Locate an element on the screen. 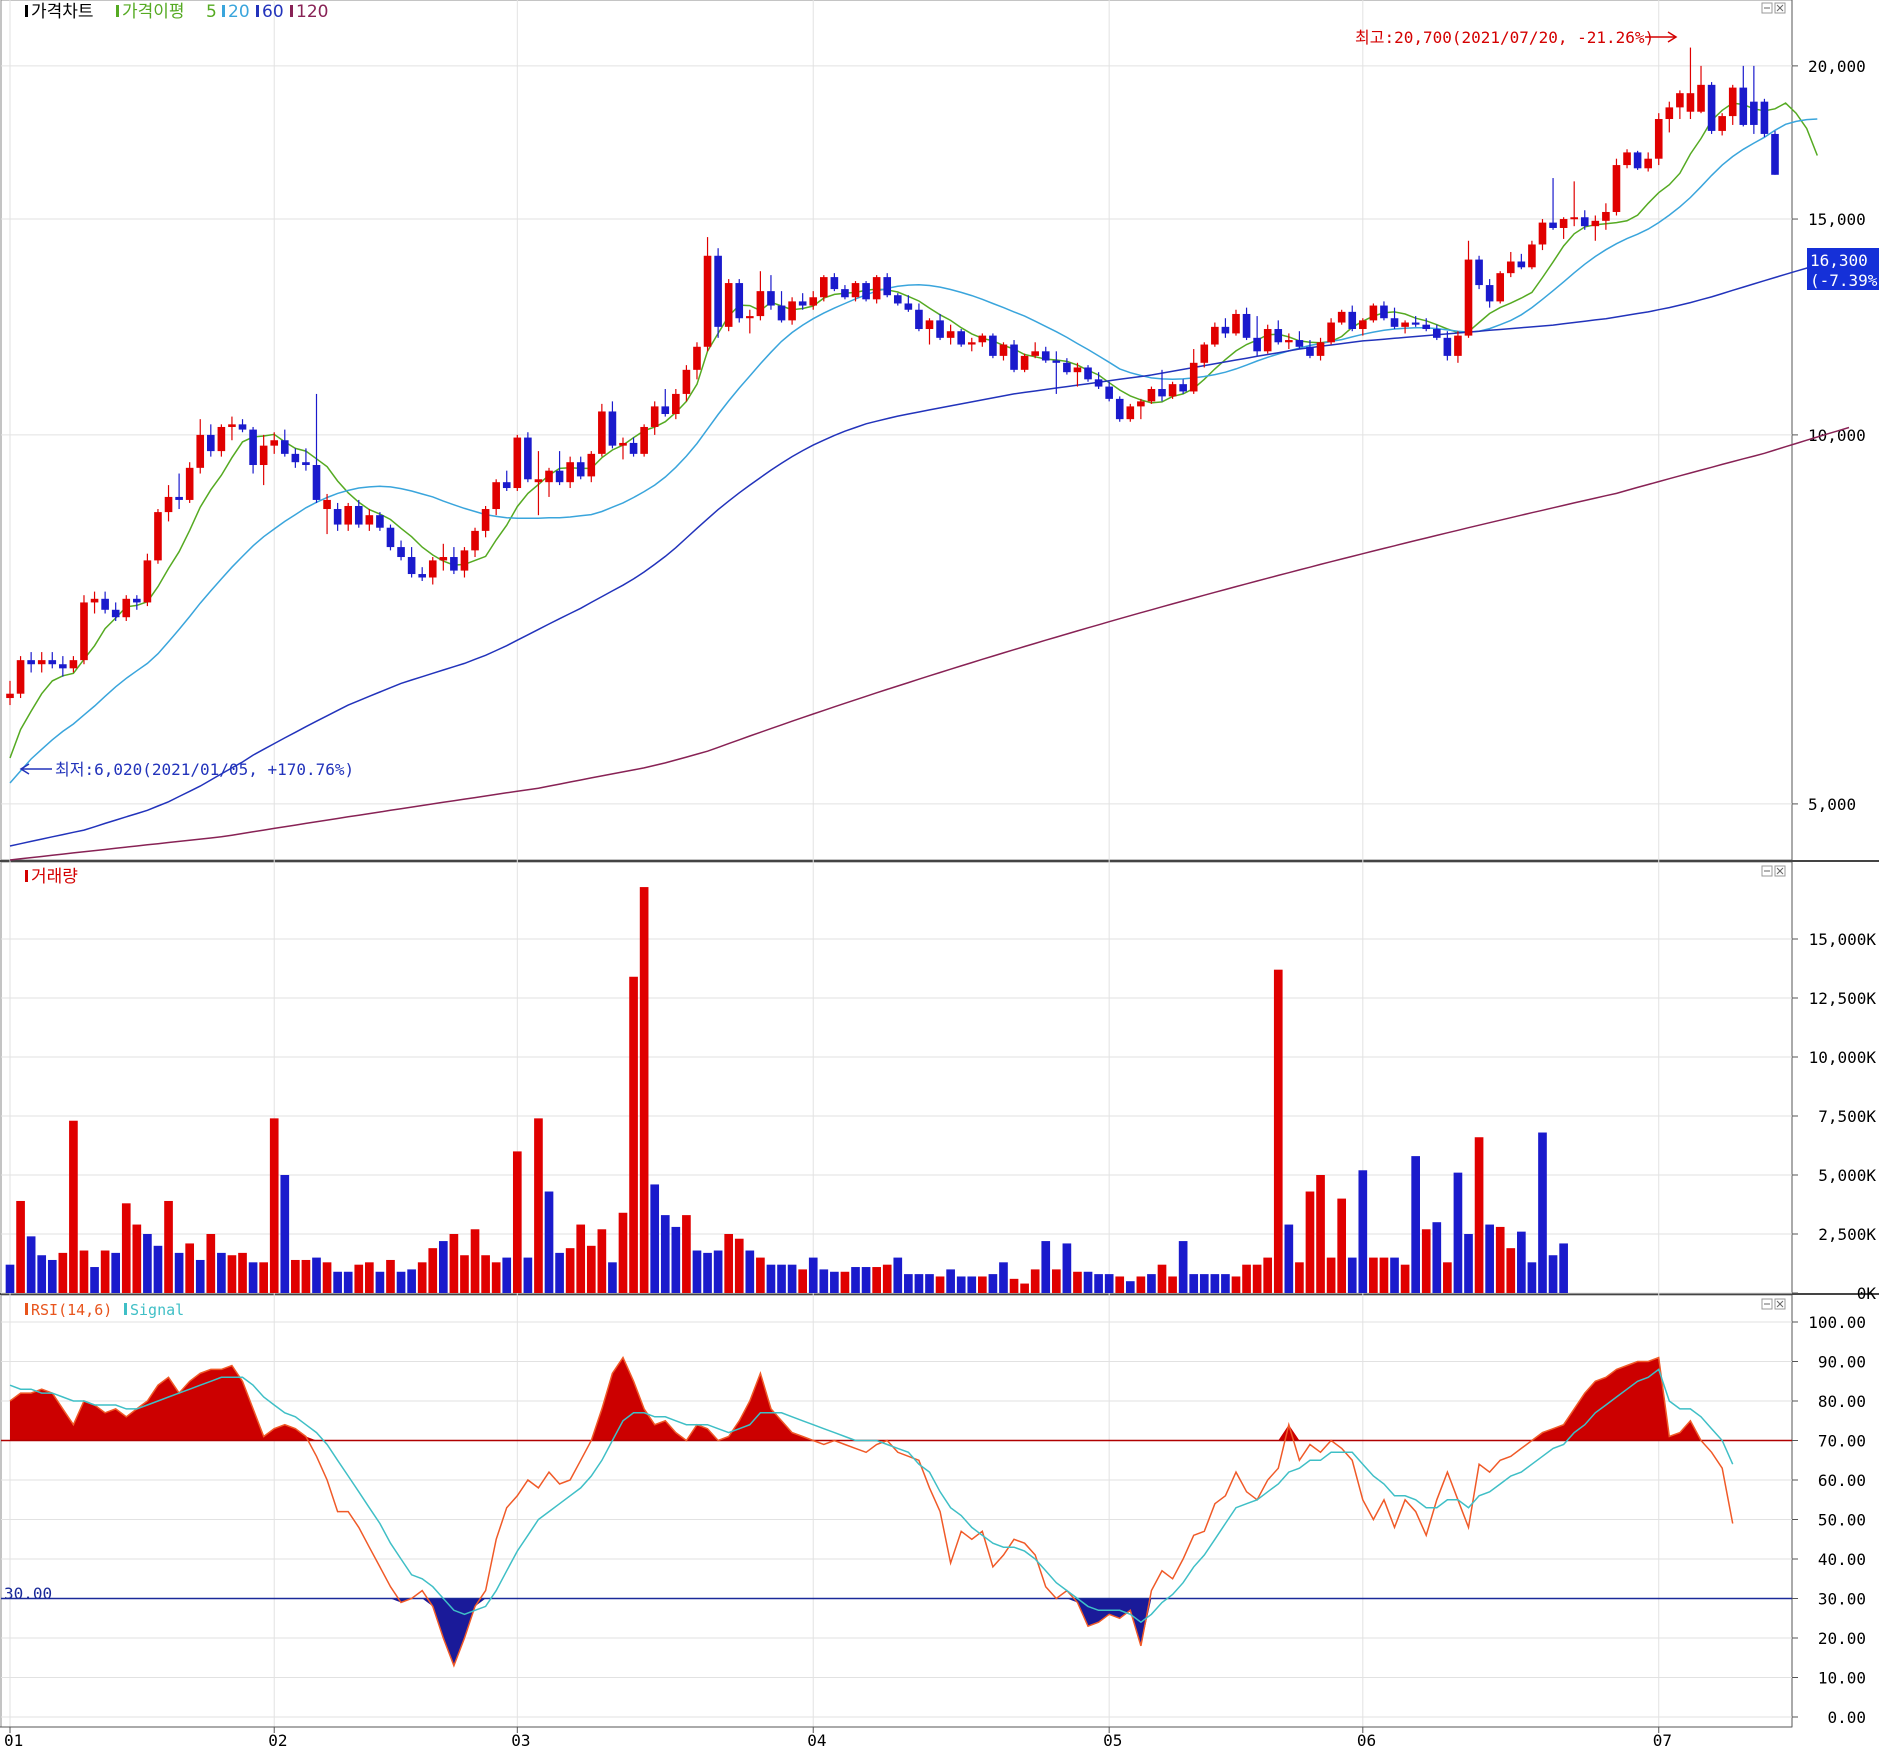 Image resolution: width=1879 pixels, height=1748 pixels. signal-legend-title: Signal is located at coordinates (157, 1310).